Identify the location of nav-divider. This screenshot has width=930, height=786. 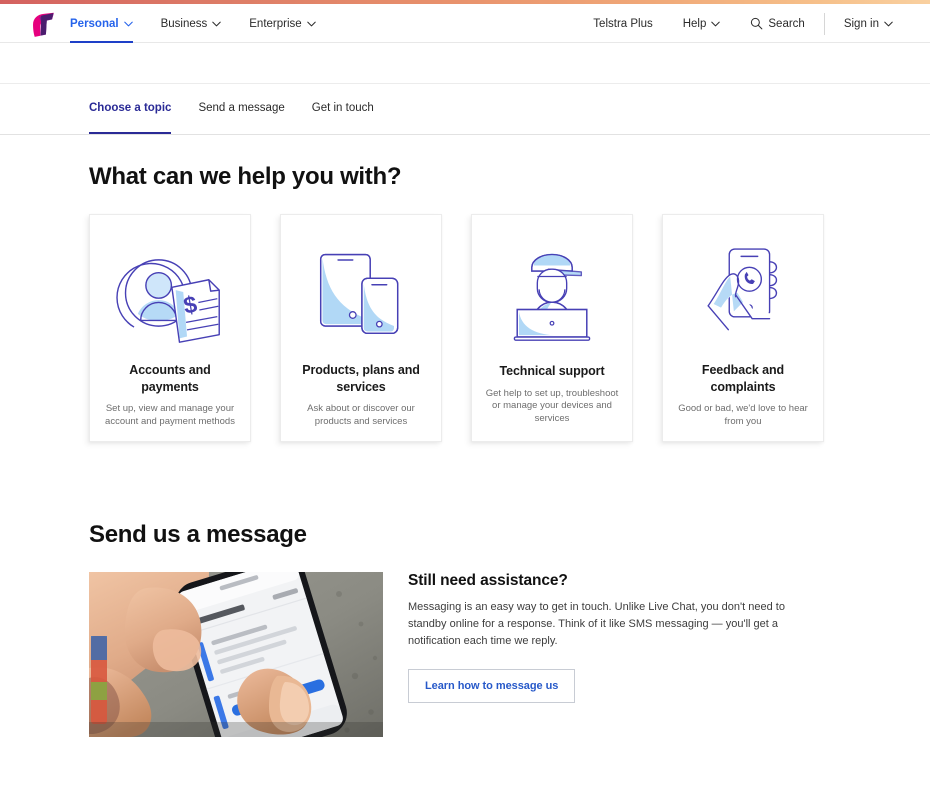
(824, 23).